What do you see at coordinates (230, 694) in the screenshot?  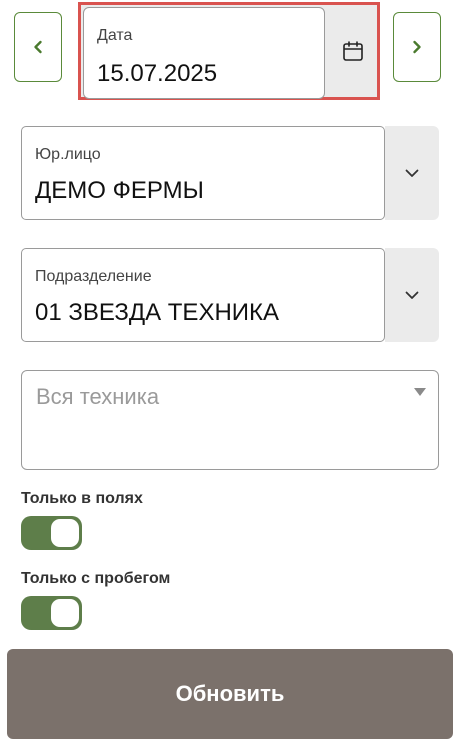 I see `refresh-button: Обновить` at bounding box center [230, 694].